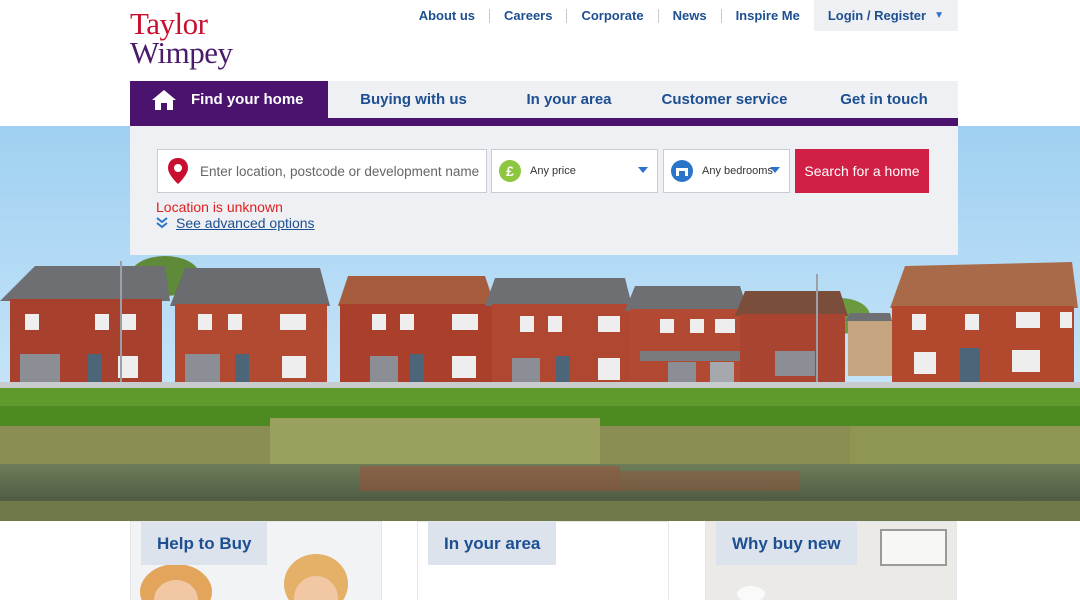  I want to click on map-pin-icon, so click(178, 171).